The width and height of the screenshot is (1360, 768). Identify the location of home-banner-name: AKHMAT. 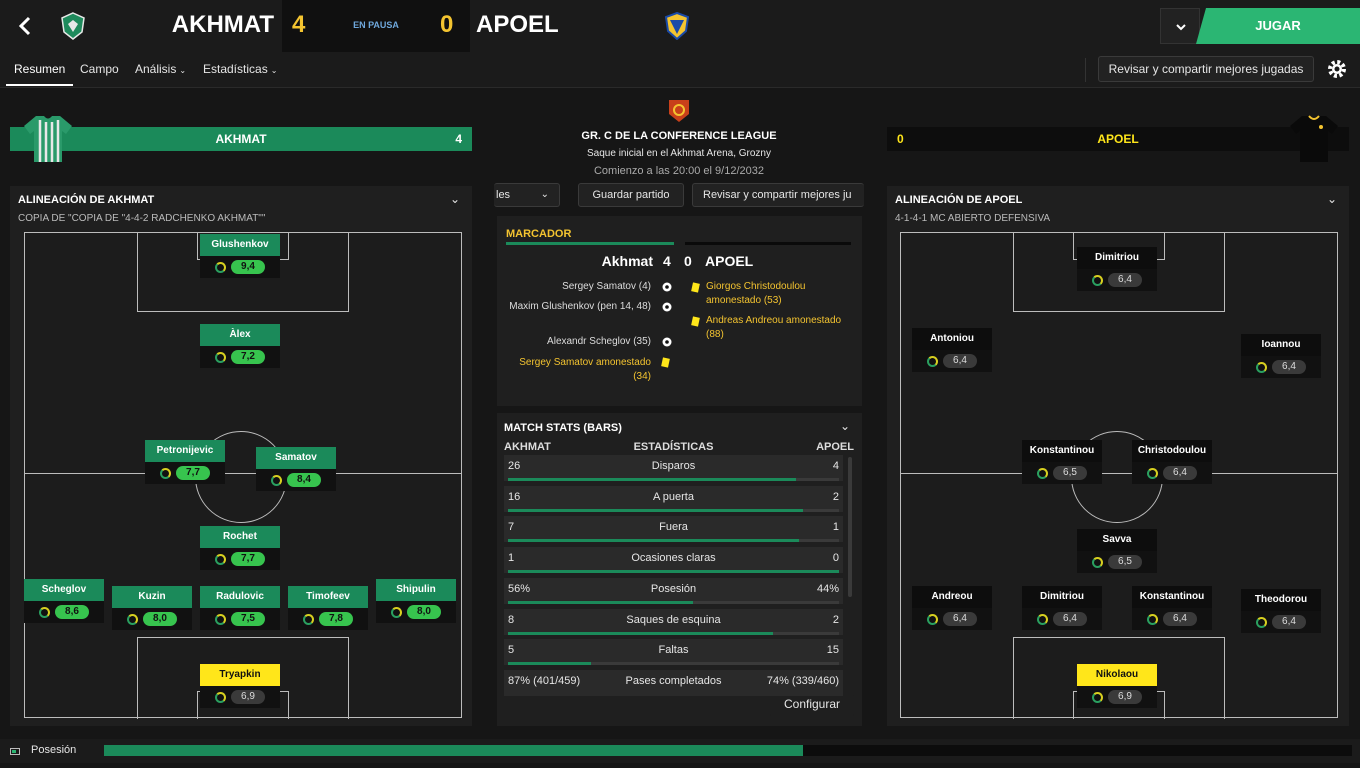
(241, 139).